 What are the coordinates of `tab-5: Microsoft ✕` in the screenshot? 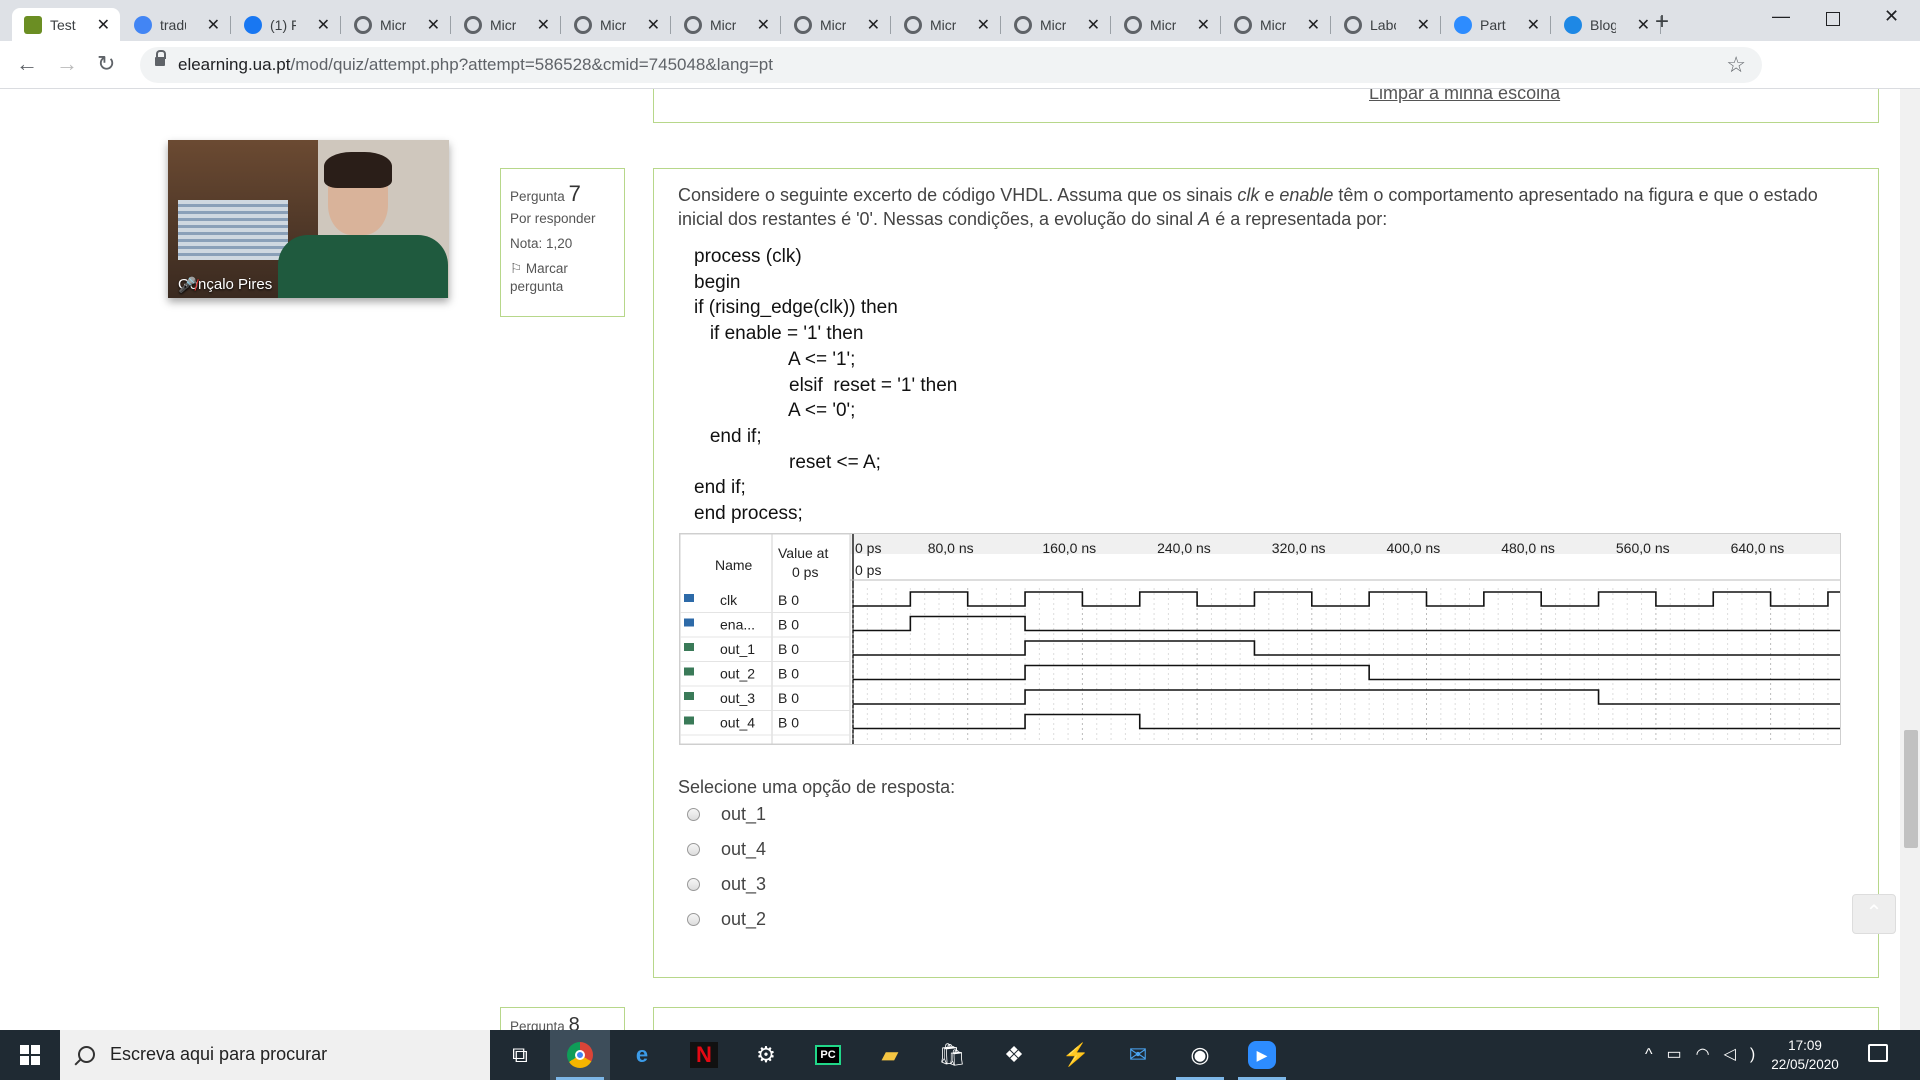 It's located at (616, 24).